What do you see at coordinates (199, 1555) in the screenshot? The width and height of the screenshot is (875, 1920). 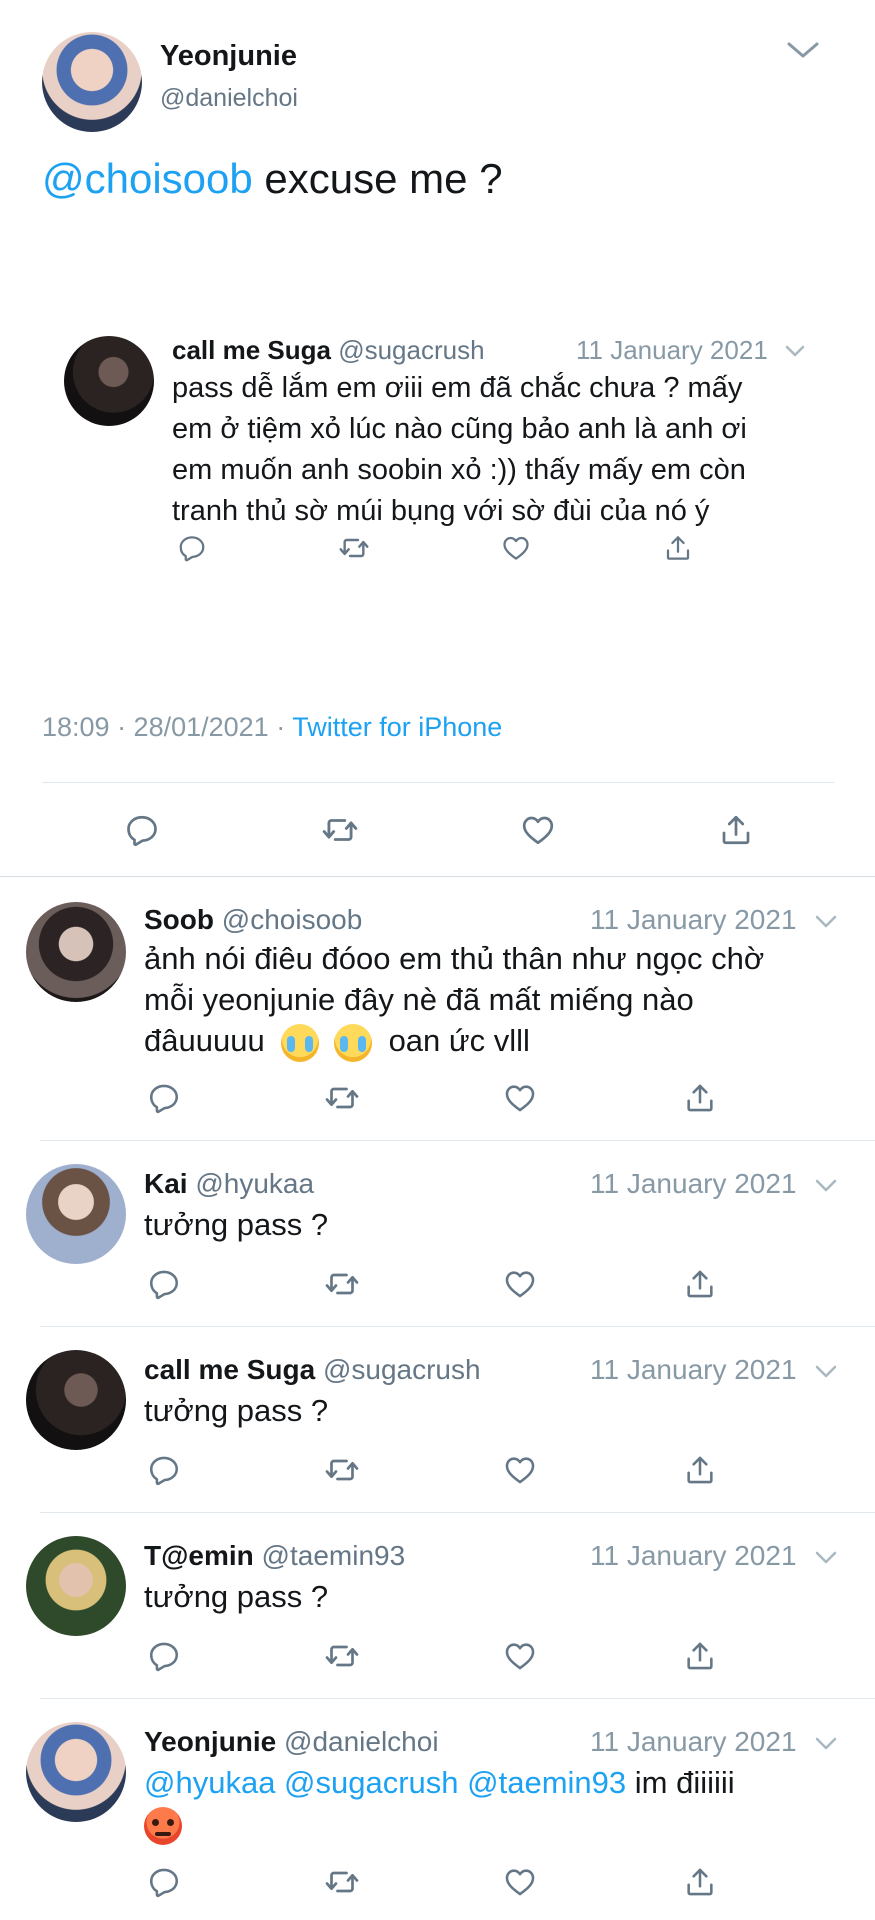 I see `author-name: T@emin` at bounding box center [199, 1555].